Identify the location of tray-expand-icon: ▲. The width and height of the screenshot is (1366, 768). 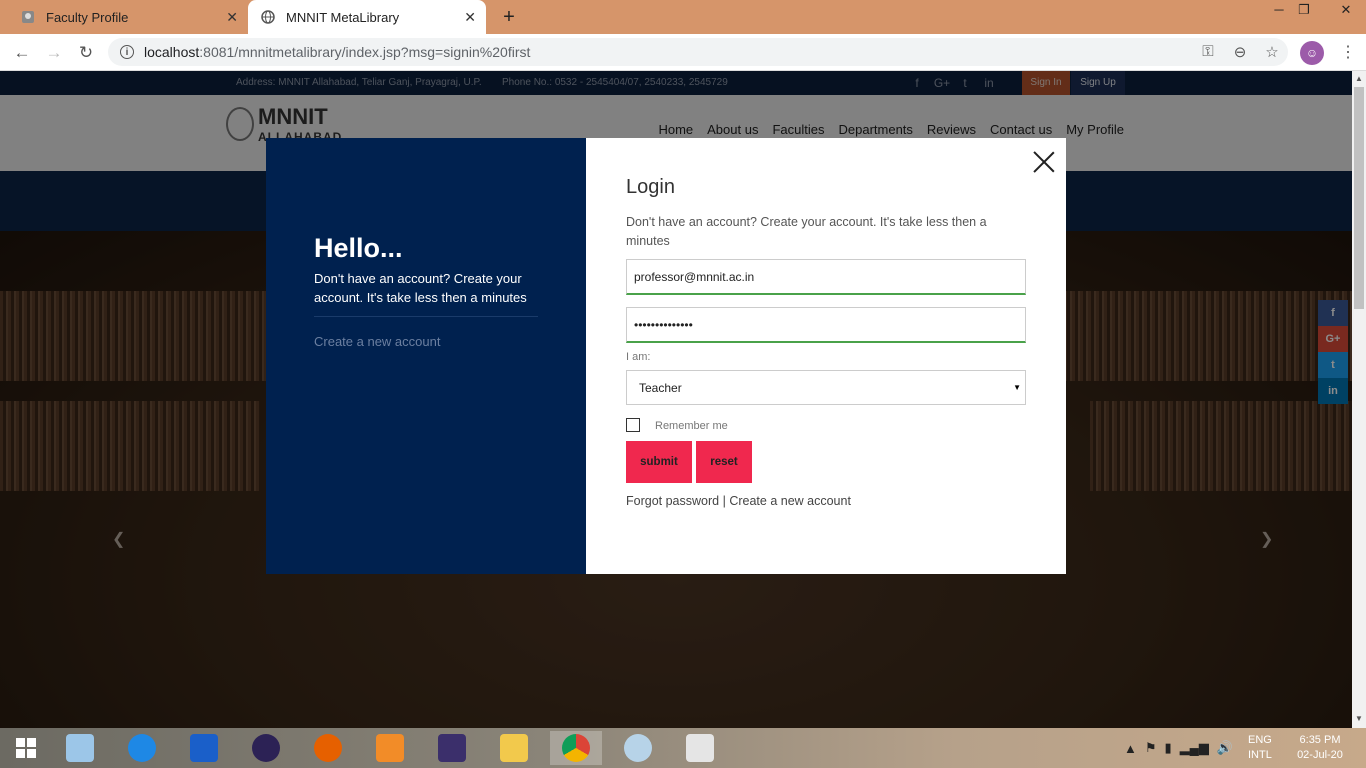
(1130, 748).